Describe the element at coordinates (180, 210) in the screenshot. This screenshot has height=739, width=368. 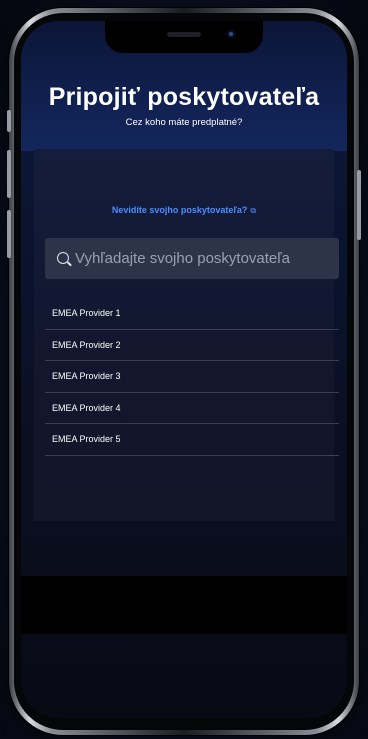
I see `help-link-label: Nevidíte svojho poskytovateľa?` at that location.